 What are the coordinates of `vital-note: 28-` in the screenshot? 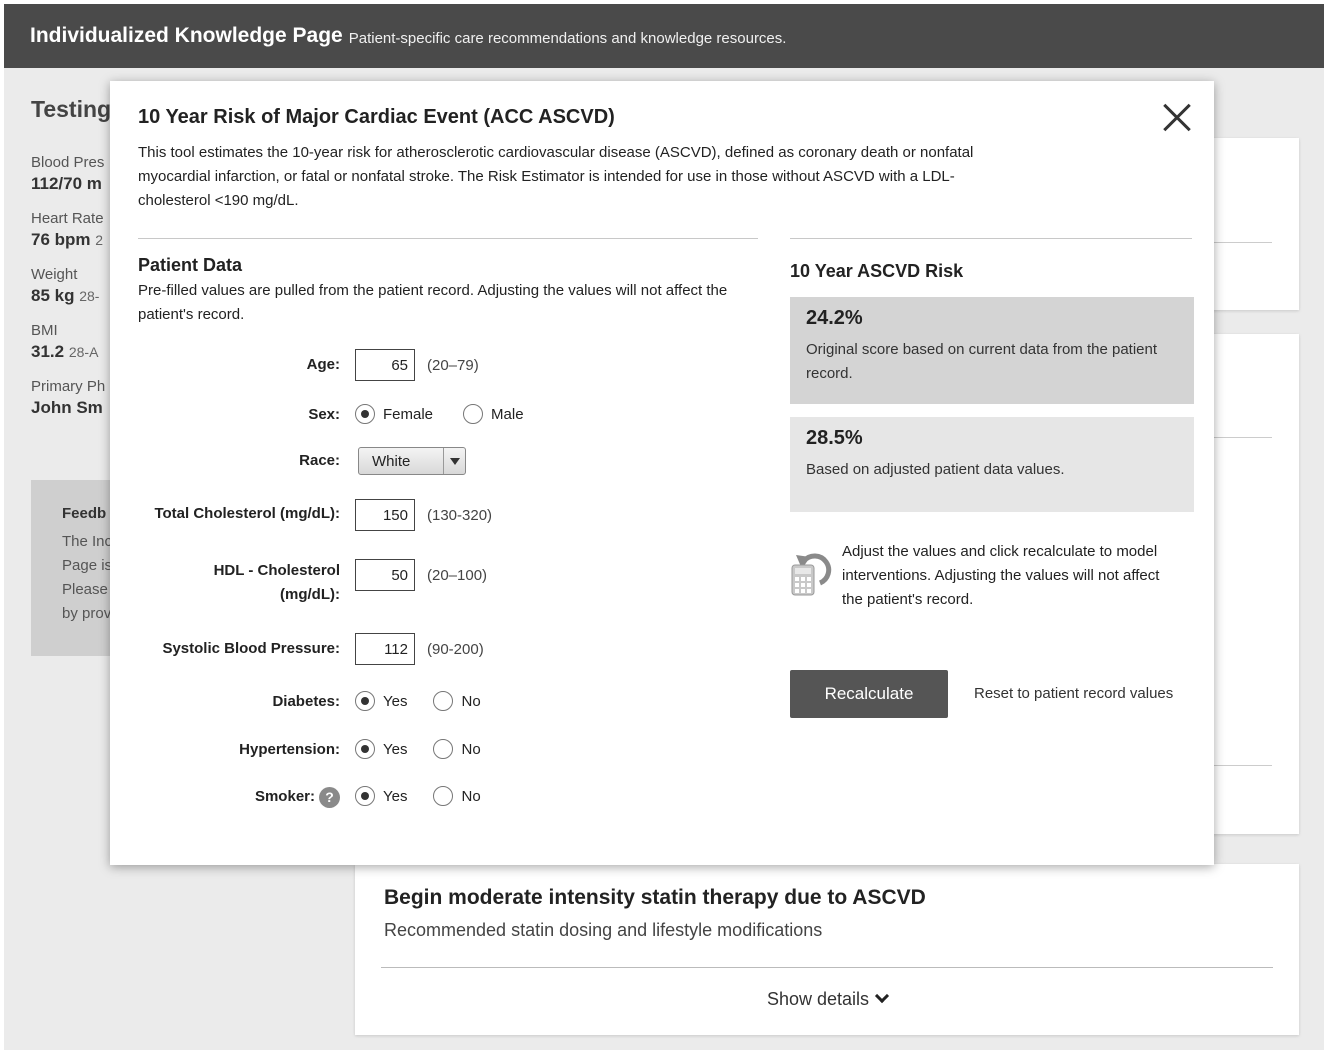 It's located at (89, 296).